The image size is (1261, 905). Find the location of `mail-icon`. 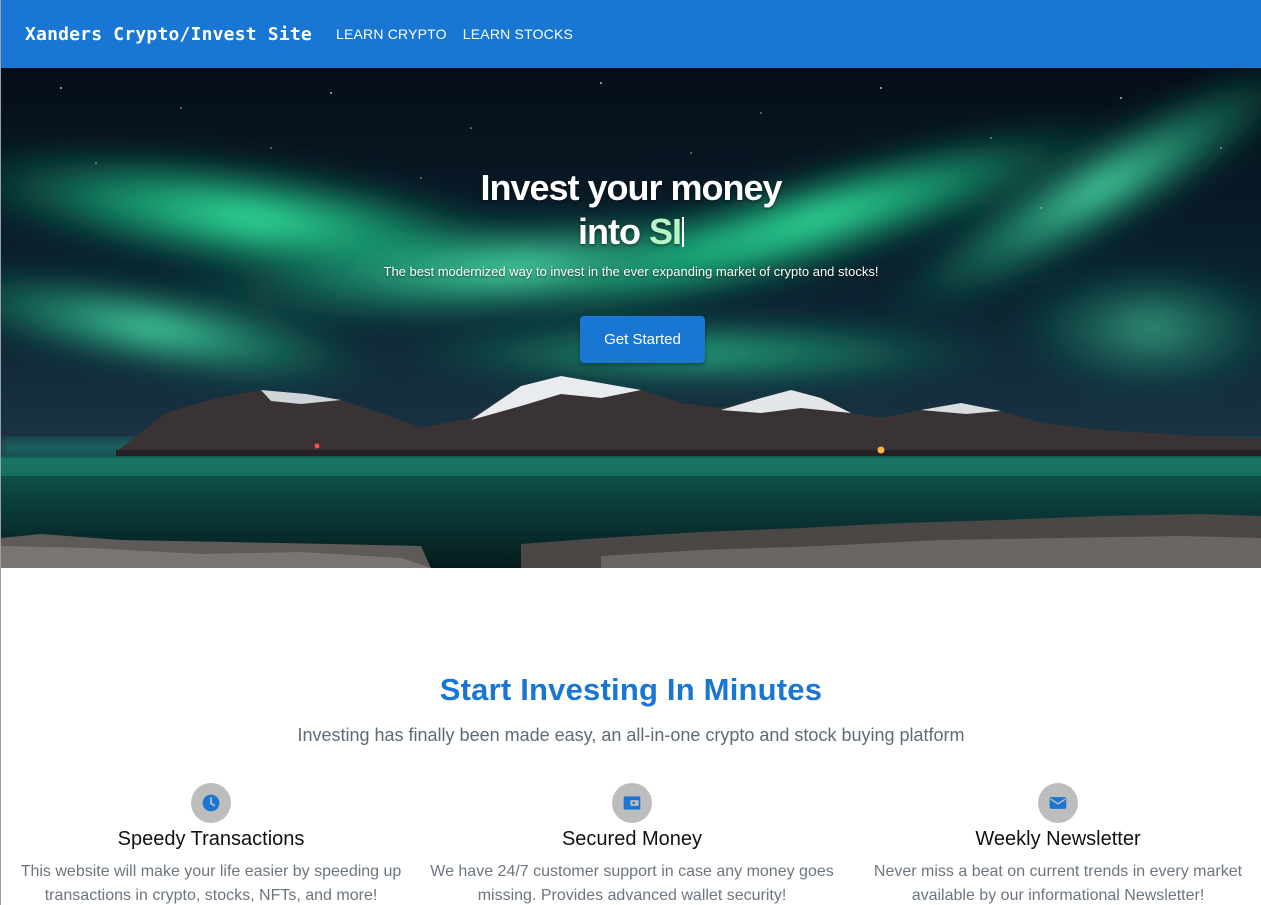

mail-icon is located at coordinates (1058, 803).